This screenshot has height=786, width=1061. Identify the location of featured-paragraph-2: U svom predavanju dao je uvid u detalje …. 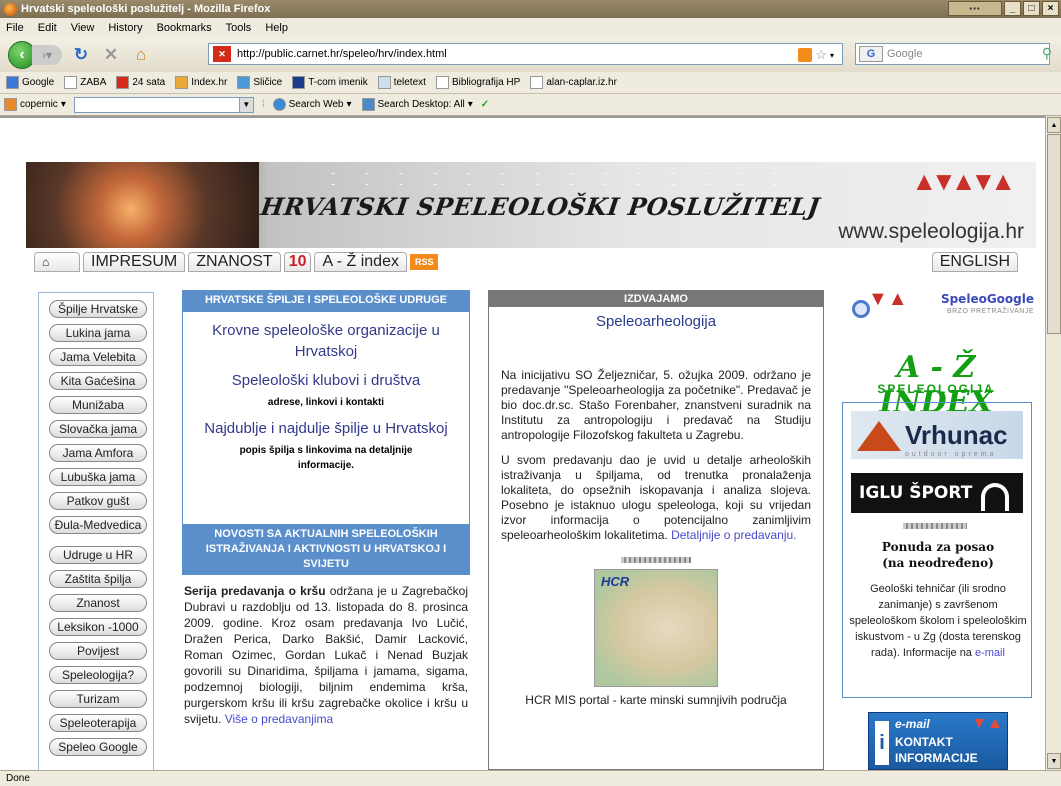
(656, 497).